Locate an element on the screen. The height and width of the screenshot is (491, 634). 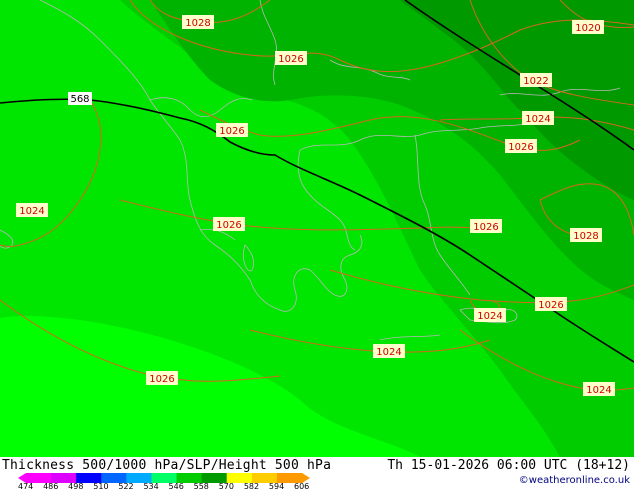
pressure-label: 1022 is located at coordinates (536, 80).